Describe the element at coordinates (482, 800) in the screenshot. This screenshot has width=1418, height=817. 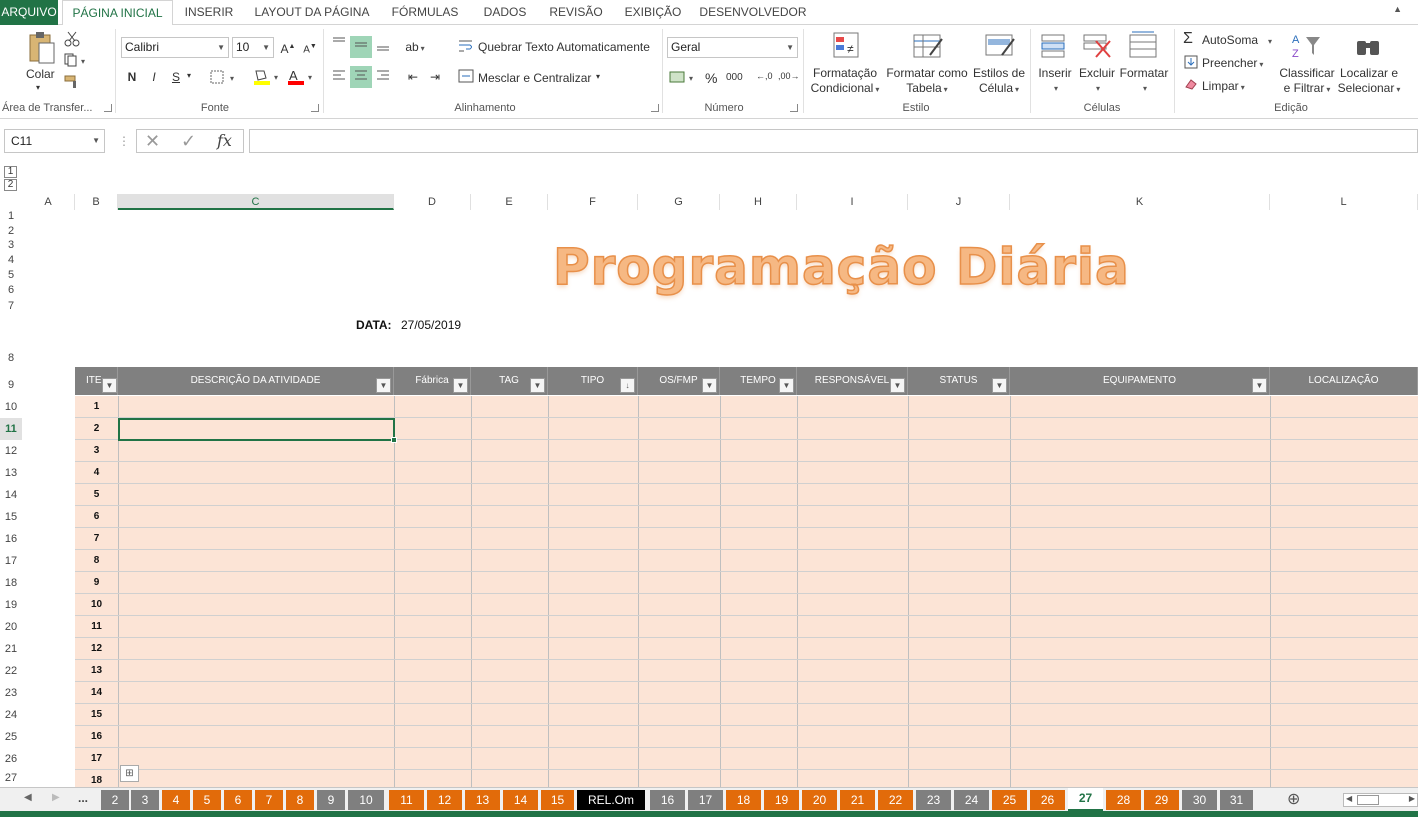
I see `sheet-tab: 13` at that location.